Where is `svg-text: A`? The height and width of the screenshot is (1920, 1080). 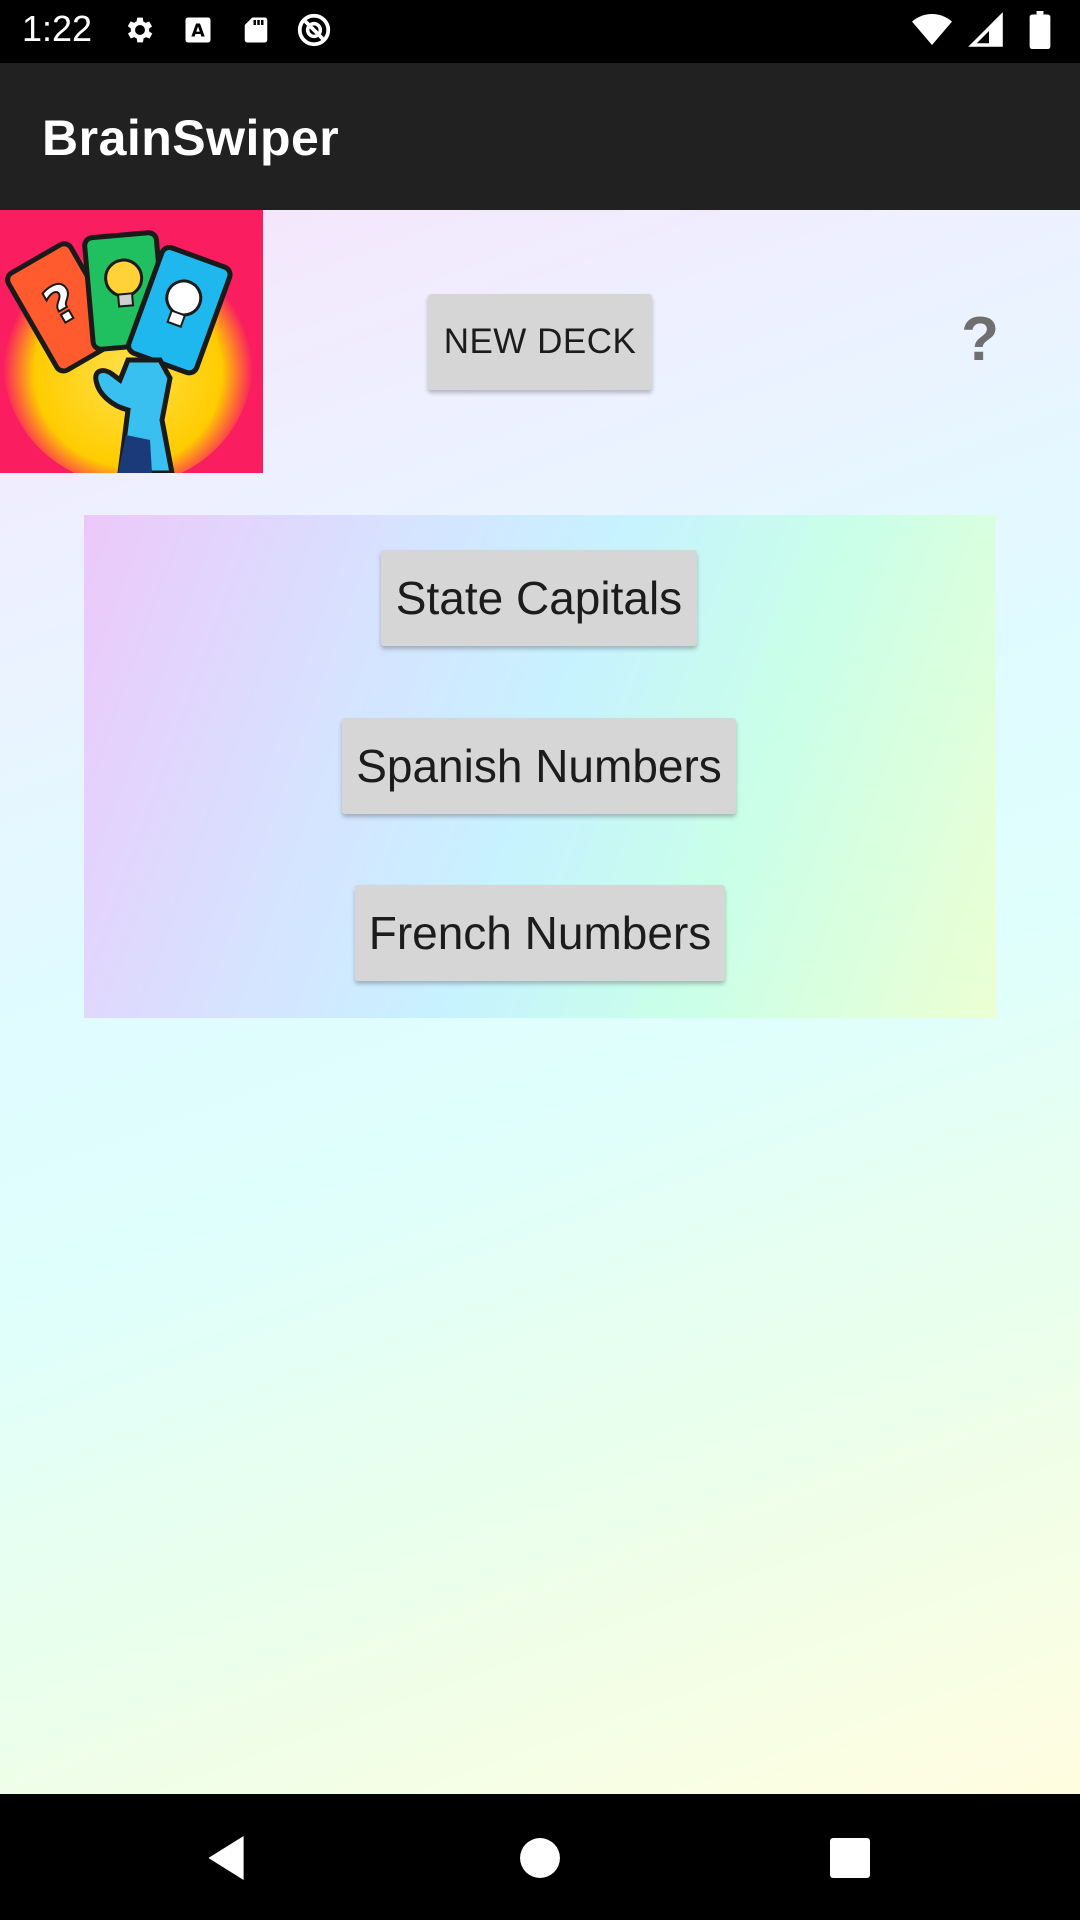
svg-text: A is located at coordinates (198, 31).